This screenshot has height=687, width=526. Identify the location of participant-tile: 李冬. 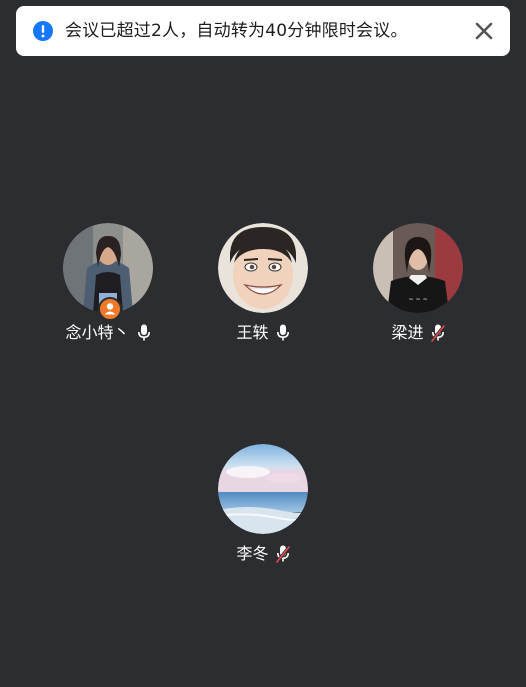
(263, 504).